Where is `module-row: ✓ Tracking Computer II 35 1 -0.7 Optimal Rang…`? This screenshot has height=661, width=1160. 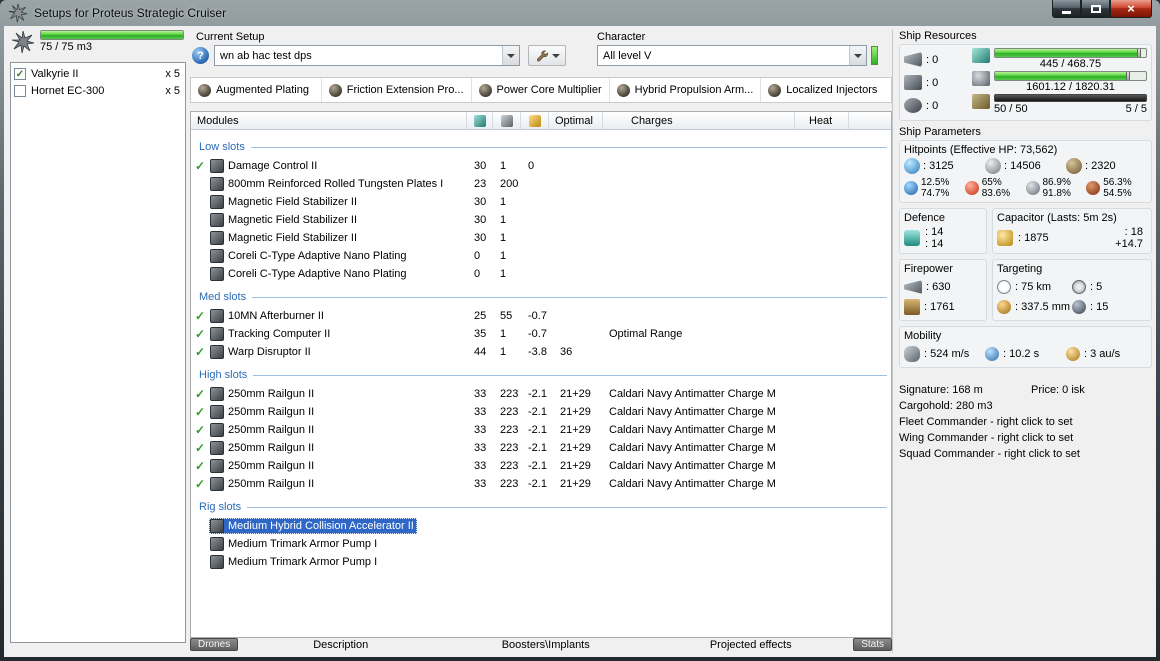 module-row: ✓ Tracking Computer II 35 1 -0.7 Optimal Rang… is located at coordinates (541, 334).